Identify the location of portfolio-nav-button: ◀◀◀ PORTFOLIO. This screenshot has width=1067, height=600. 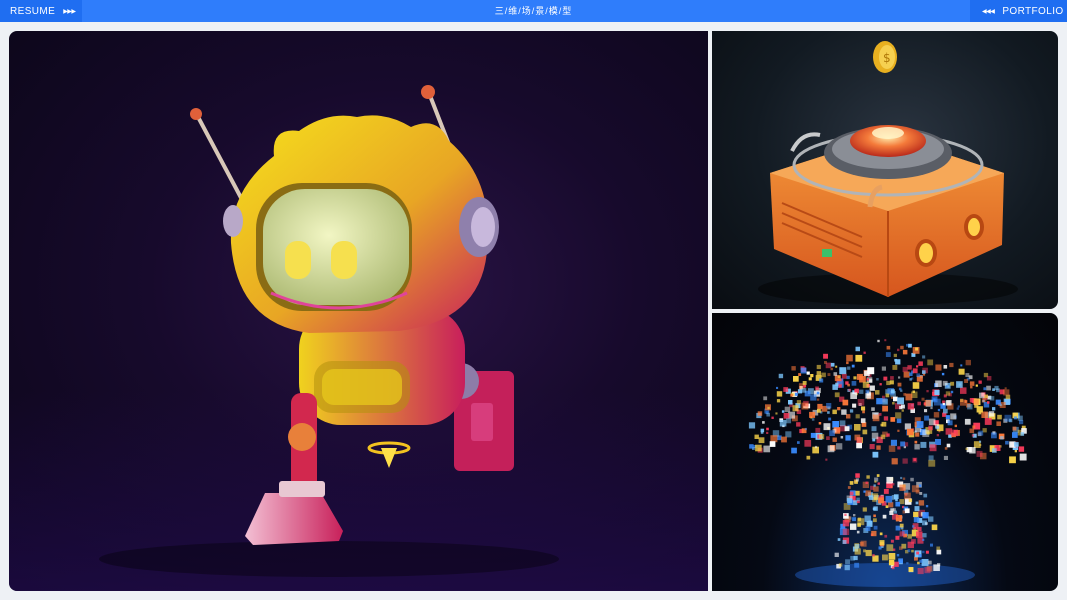
(1018, 11).